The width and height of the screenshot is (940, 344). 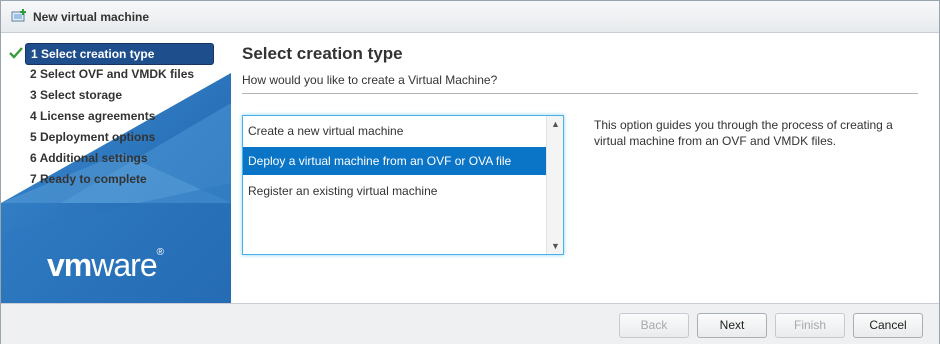 I want to click on back-button: Back, so click(x=654, y=325).